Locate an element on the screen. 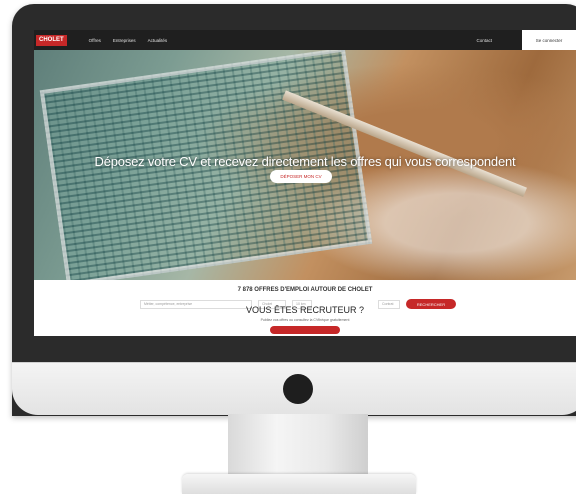 This screenshot has height=494, width=576. recruiter-title: VOUS ÊTES RECRUTEUR ? is located at coordinates (305, 310).